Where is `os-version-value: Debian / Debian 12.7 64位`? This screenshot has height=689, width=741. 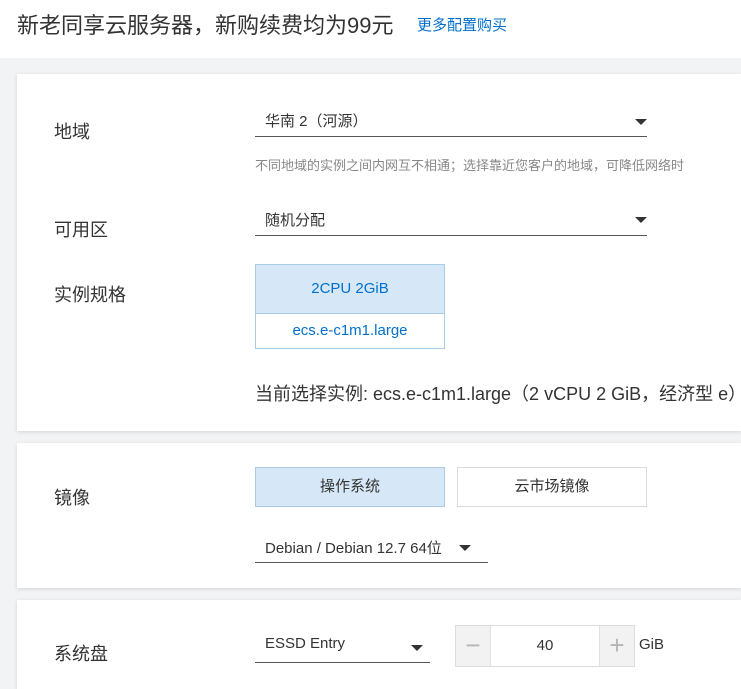
os-version-value: Debian / Debian 12.7 64位 is located at coordinates (353, 548).